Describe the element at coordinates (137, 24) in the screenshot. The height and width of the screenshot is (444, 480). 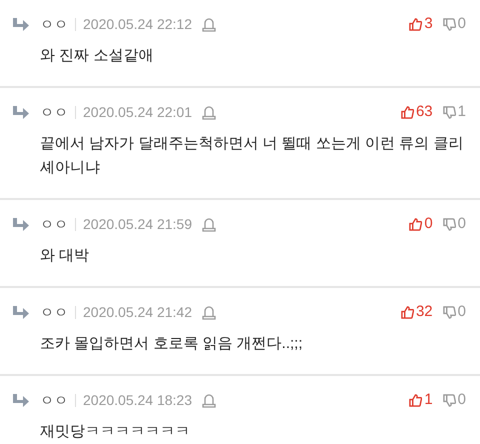
I see `comment-date: 2020.05.24 22:12` at that location.